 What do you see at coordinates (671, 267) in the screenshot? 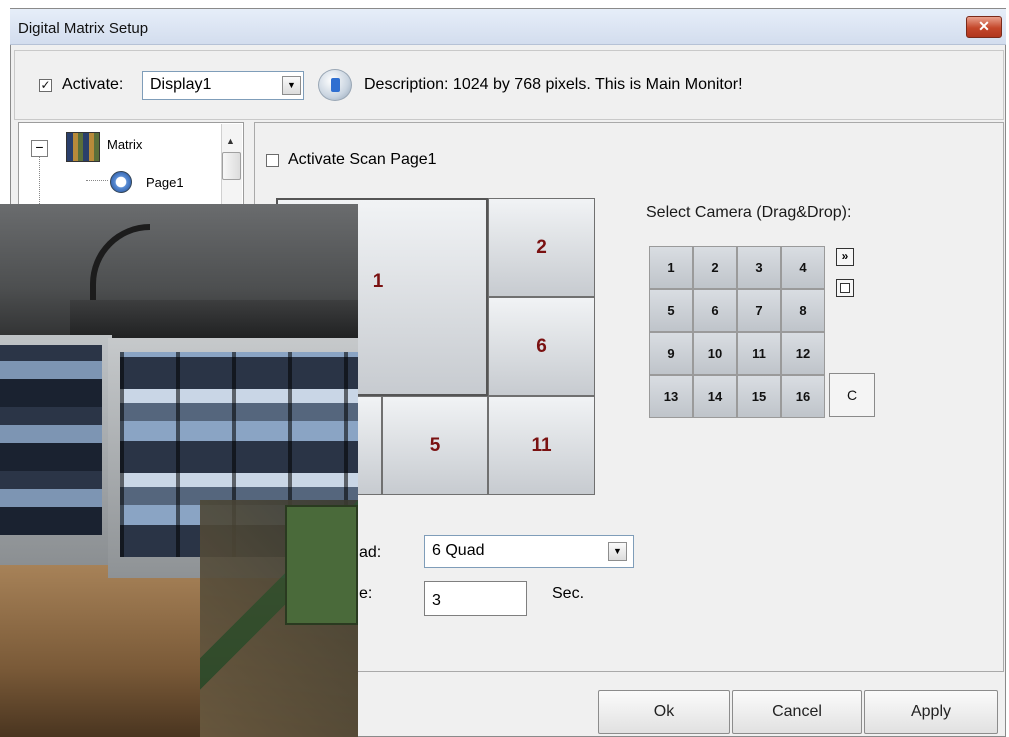
I see `camera-button: 1` at bounding box center [671, 267].